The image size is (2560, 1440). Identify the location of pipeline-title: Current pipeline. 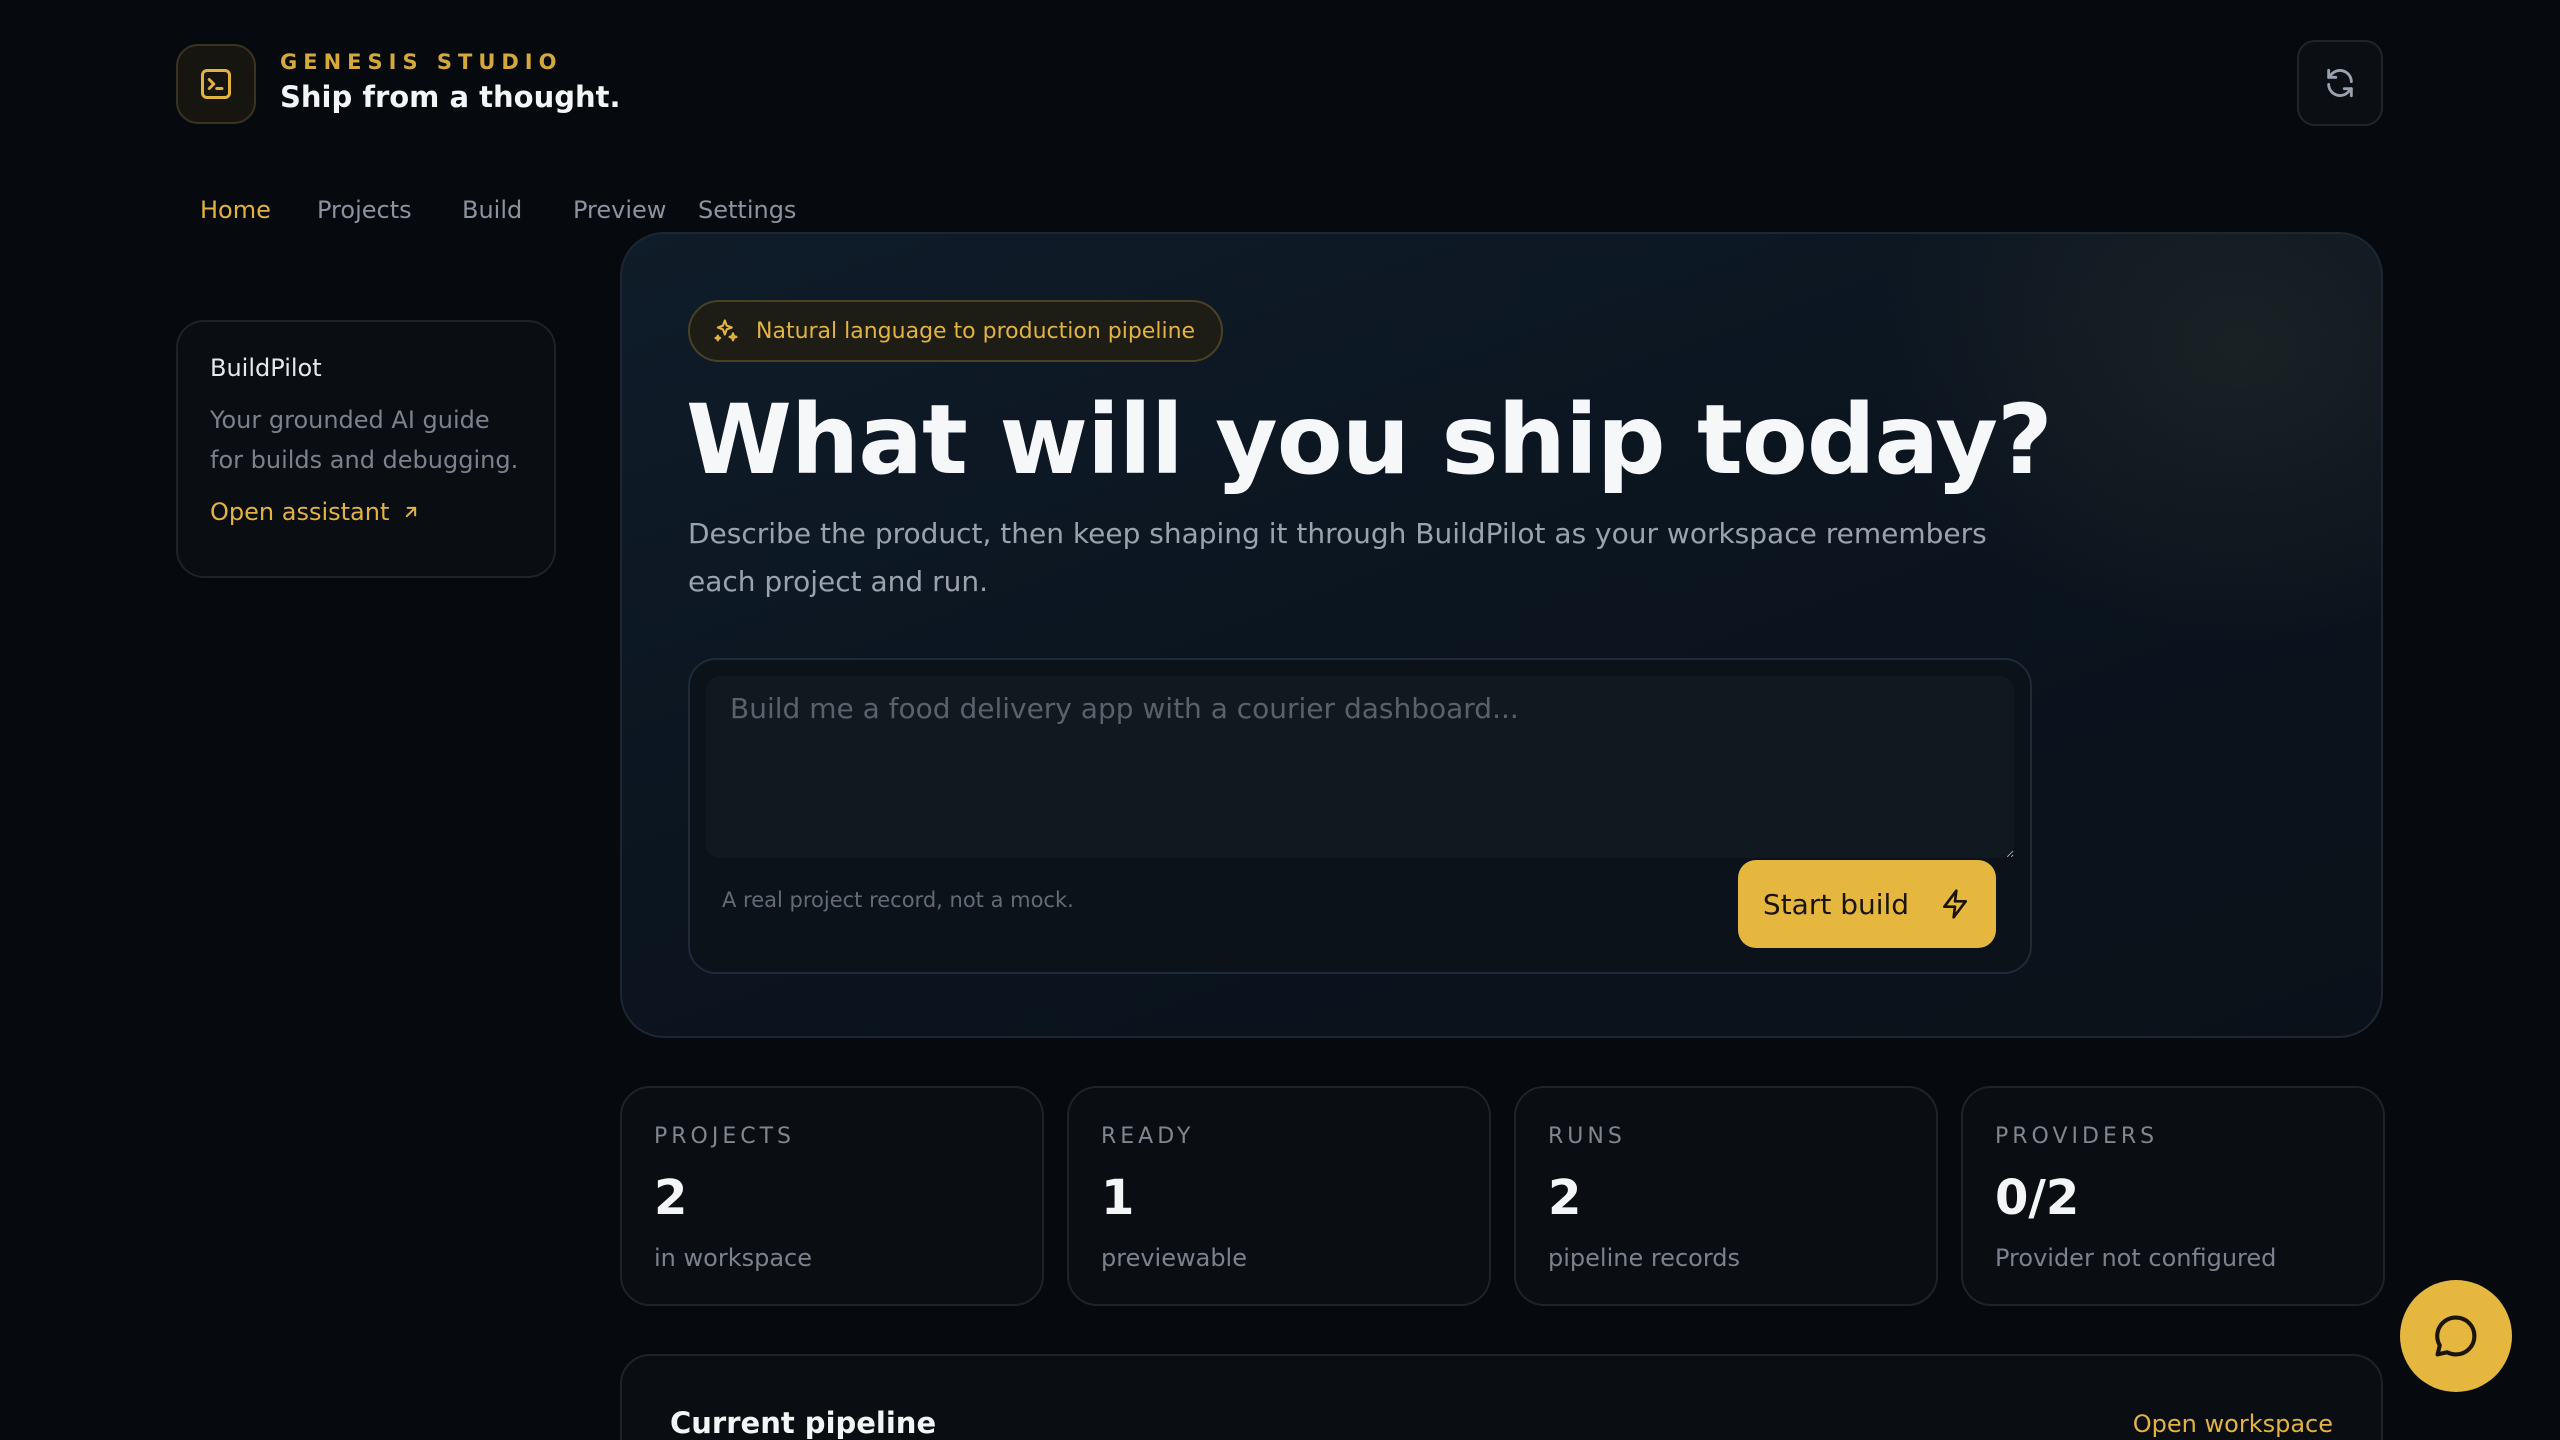
(803, 1423).